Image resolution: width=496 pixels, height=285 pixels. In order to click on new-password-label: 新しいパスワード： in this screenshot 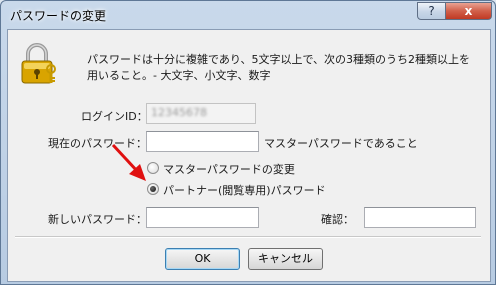, I will do `click(97, 219)`.